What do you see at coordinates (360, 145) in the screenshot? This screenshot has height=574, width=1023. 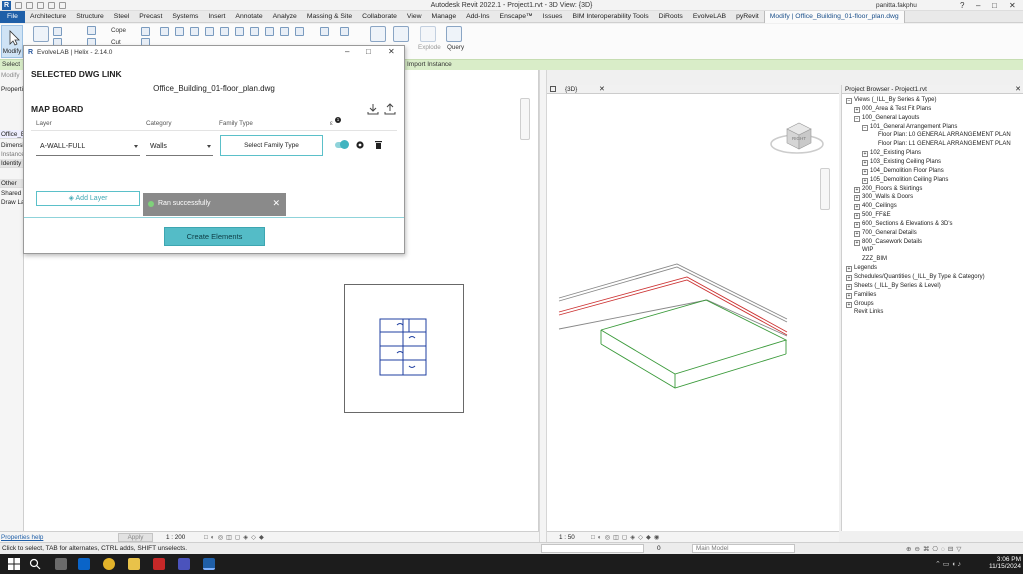 I see `gear-icon` at bounding box center [360, 145].